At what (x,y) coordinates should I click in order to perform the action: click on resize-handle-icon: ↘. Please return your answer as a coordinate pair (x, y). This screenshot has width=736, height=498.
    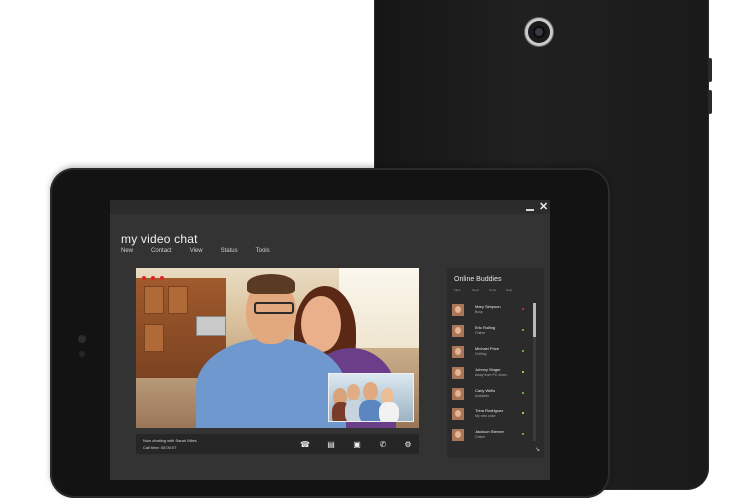
    Looking at the image, I should click on (537, 449).